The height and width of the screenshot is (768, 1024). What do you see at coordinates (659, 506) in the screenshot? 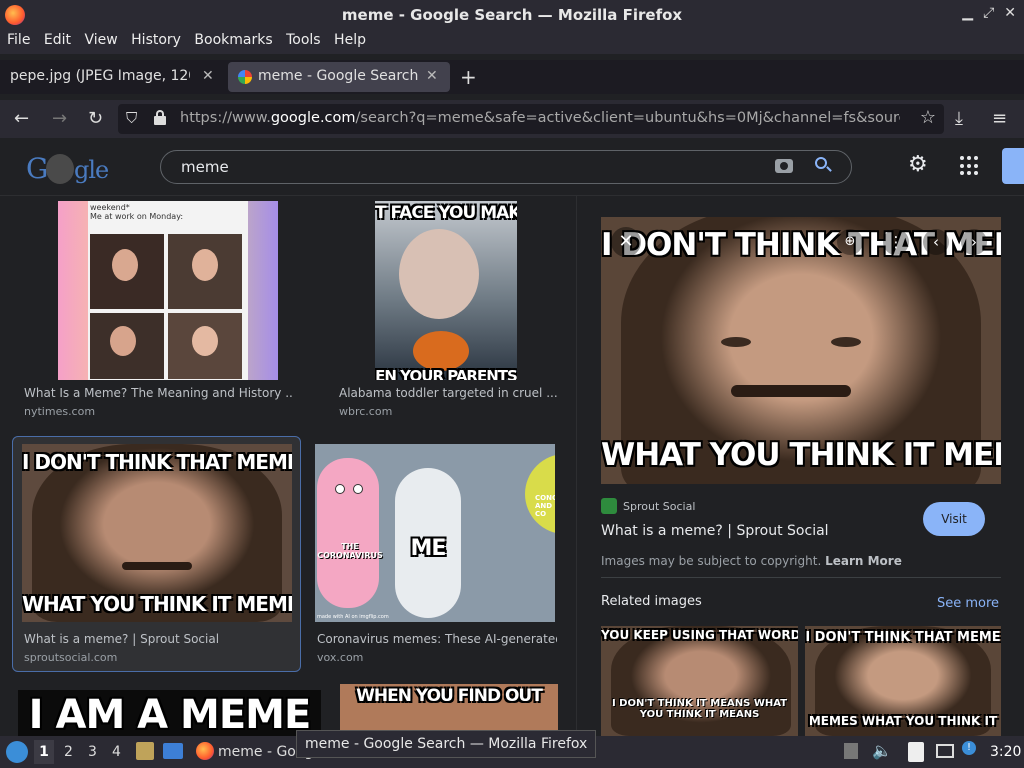
I see `preview-site-name: Sprout Social` at bounding box center [659, 506].